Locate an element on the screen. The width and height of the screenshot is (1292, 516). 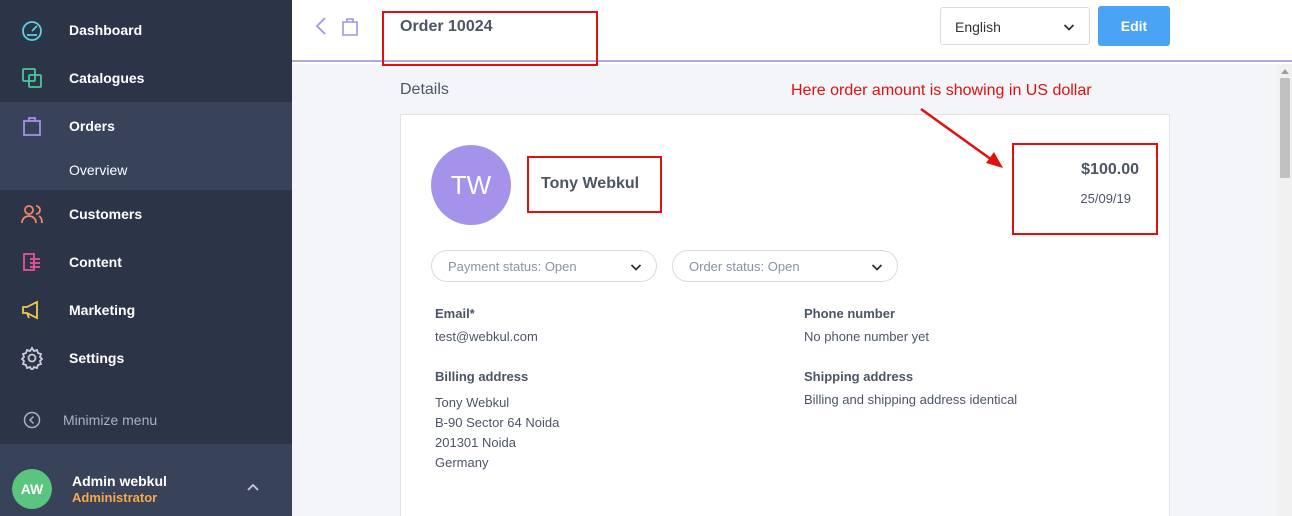
sidebar-item-label: Dashboard is located at coordinates (106, 30).